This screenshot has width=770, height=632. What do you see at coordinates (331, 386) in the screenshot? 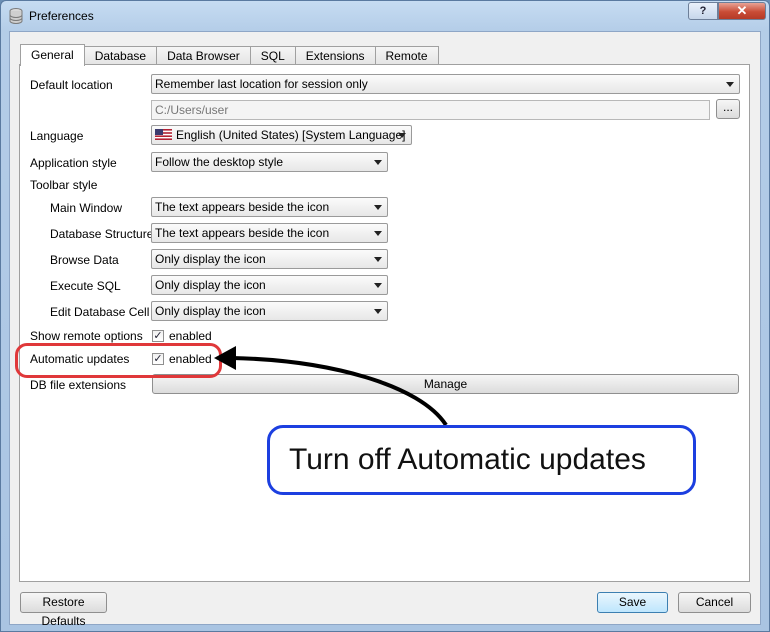
I see `annotation-arrow-icon` at bounding box center [331, 386].